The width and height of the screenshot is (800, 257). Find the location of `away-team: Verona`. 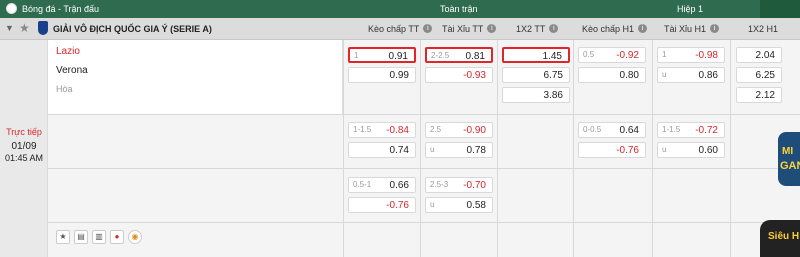

away-team: Verona is located at coordinates (72, 70).